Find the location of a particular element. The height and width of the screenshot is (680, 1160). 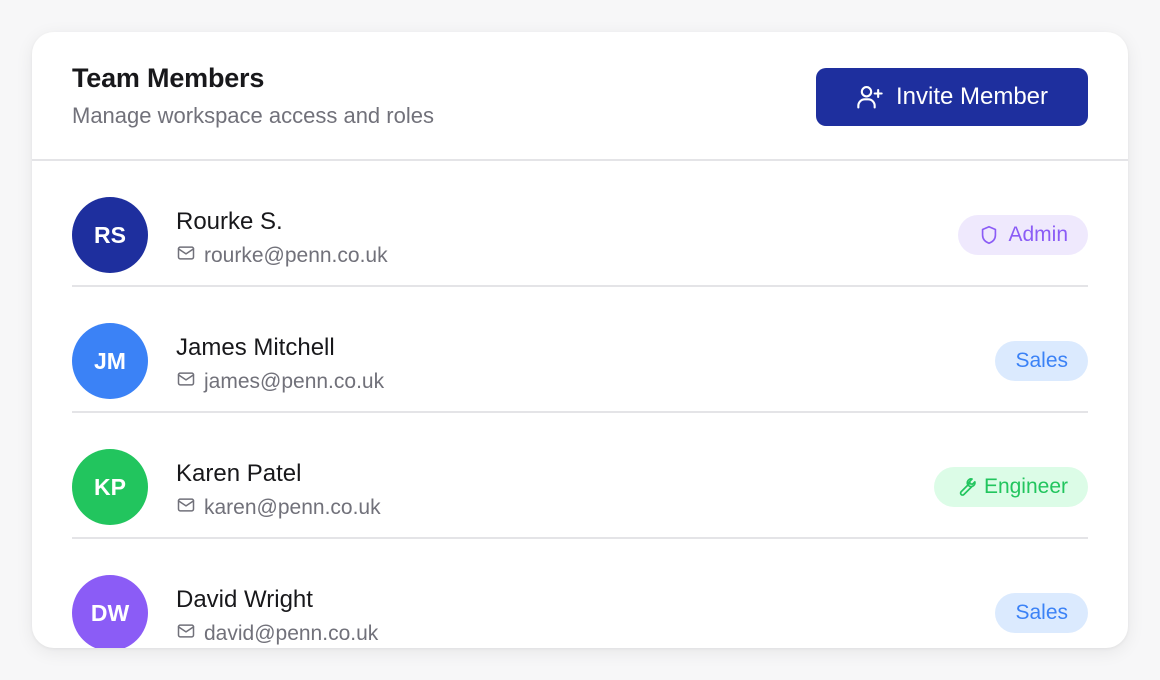

member-email-row: karen@penn.co.uk is located at coordinates (278, 507).